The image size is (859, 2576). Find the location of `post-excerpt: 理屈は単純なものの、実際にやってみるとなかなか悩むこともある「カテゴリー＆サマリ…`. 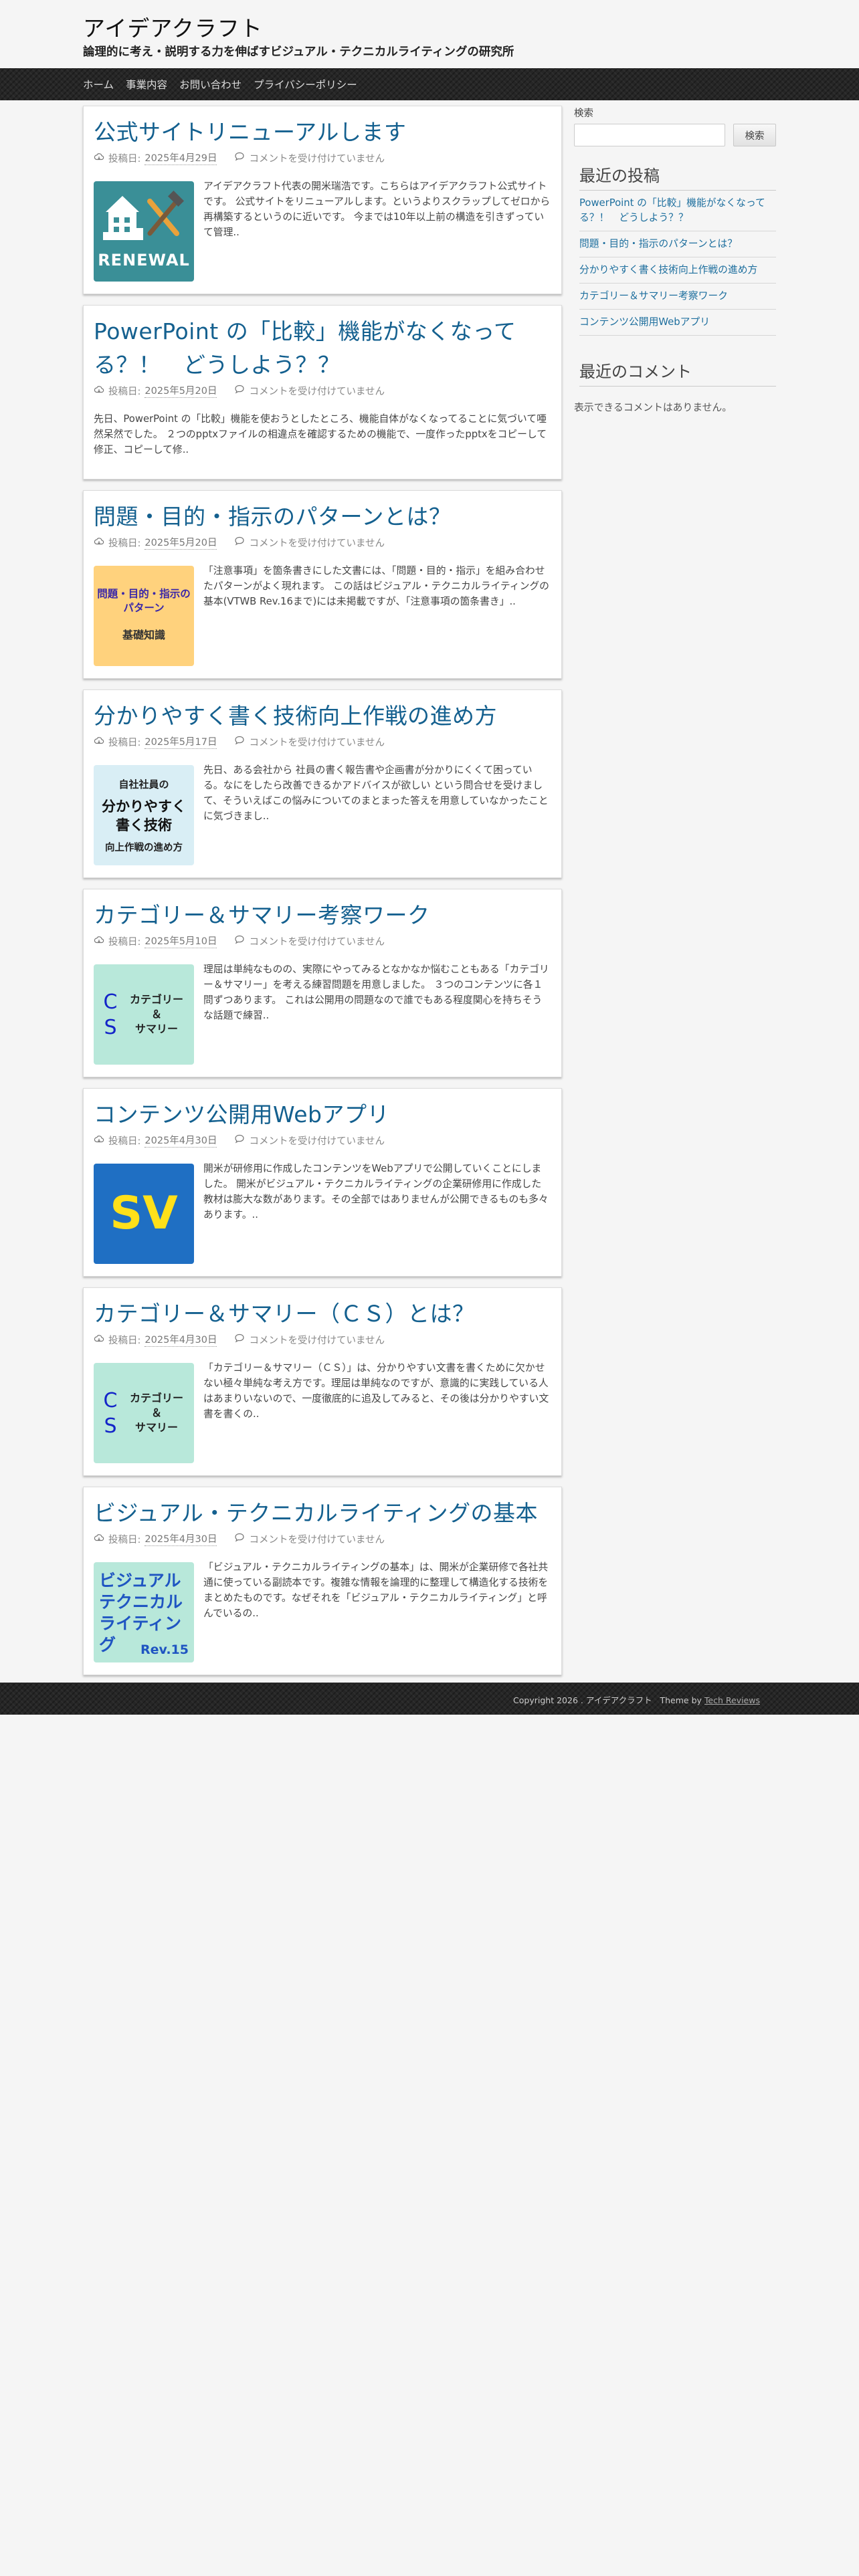

post-excerpt: 理屈は単純なものの、実際にやってみるとなかなか悩むこともある「カテゴリー＆サマリ… is located at coordinates (376, 992).